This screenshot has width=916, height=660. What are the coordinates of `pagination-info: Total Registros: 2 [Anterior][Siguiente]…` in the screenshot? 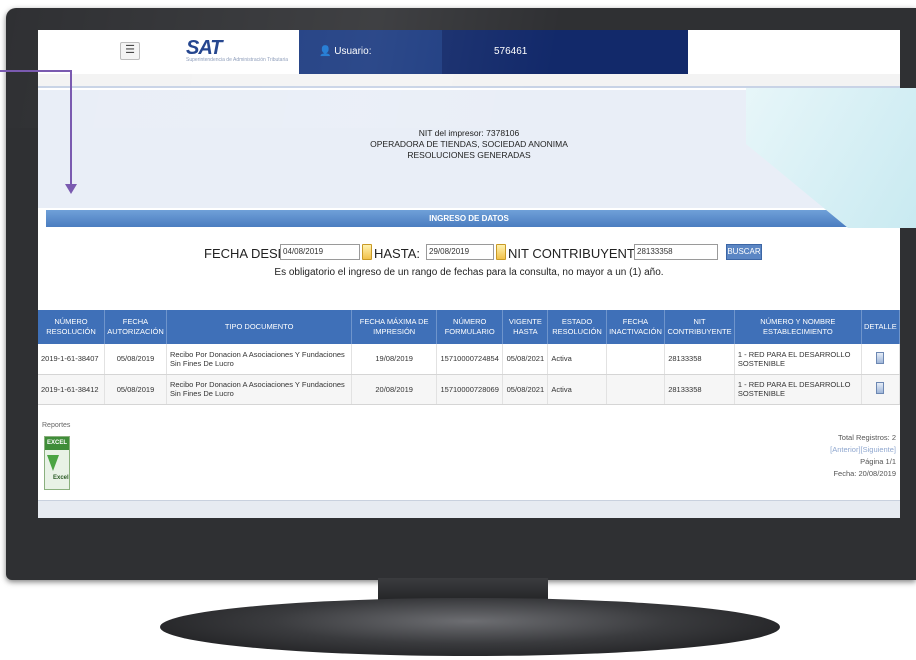 It's located at (863, 456).